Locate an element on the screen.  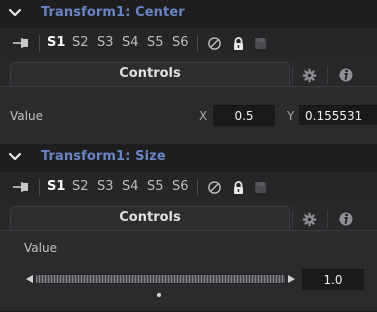
triangle-left-icon is located at coordinates (29, 279).